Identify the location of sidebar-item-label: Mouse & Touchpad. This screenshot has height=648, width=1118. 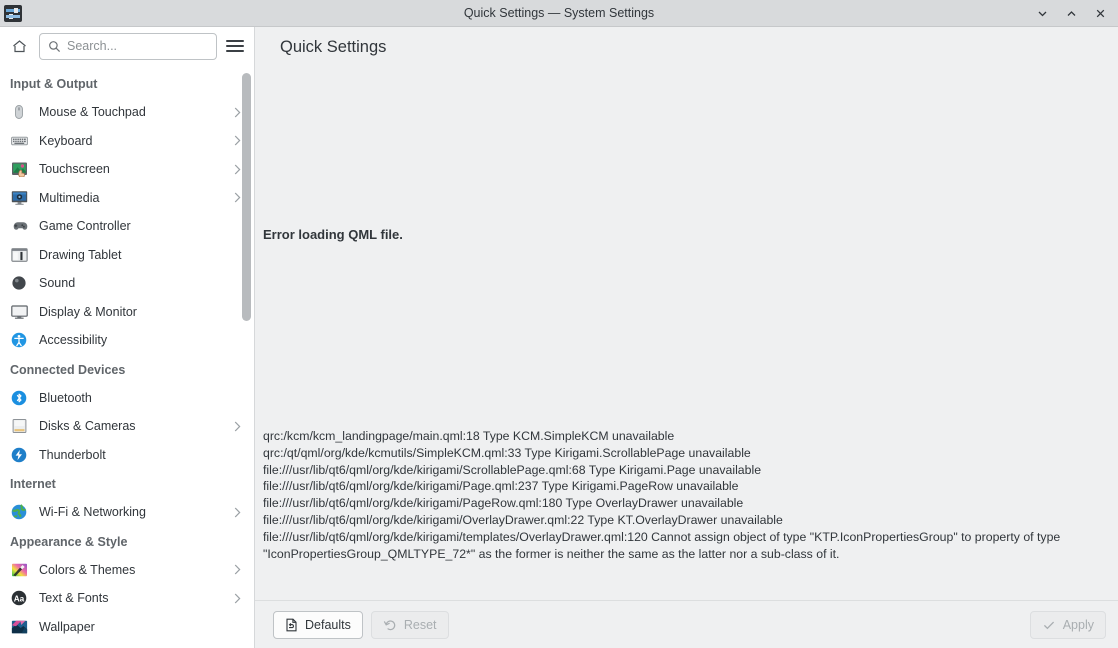
(92, 112).